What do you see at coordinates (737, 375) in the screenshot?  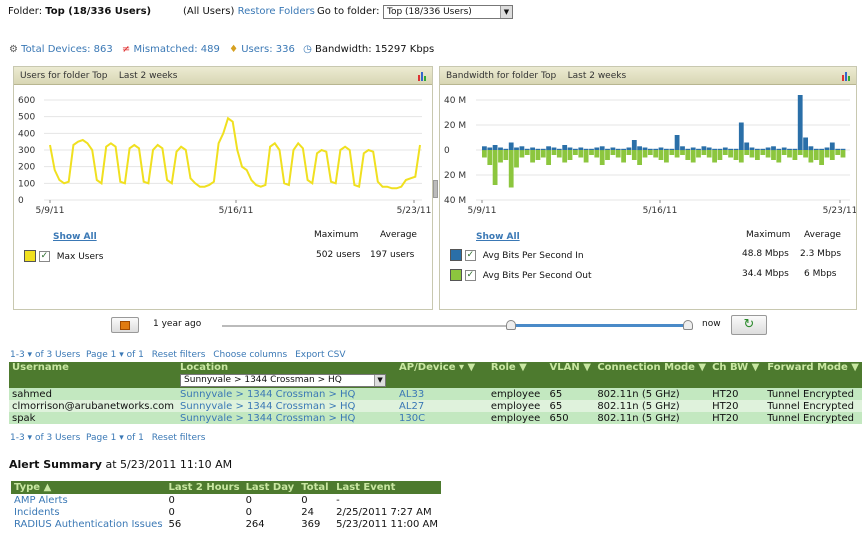 I see `col-ch-bw: Ch BW ▼` at bounding box center [737, 375].